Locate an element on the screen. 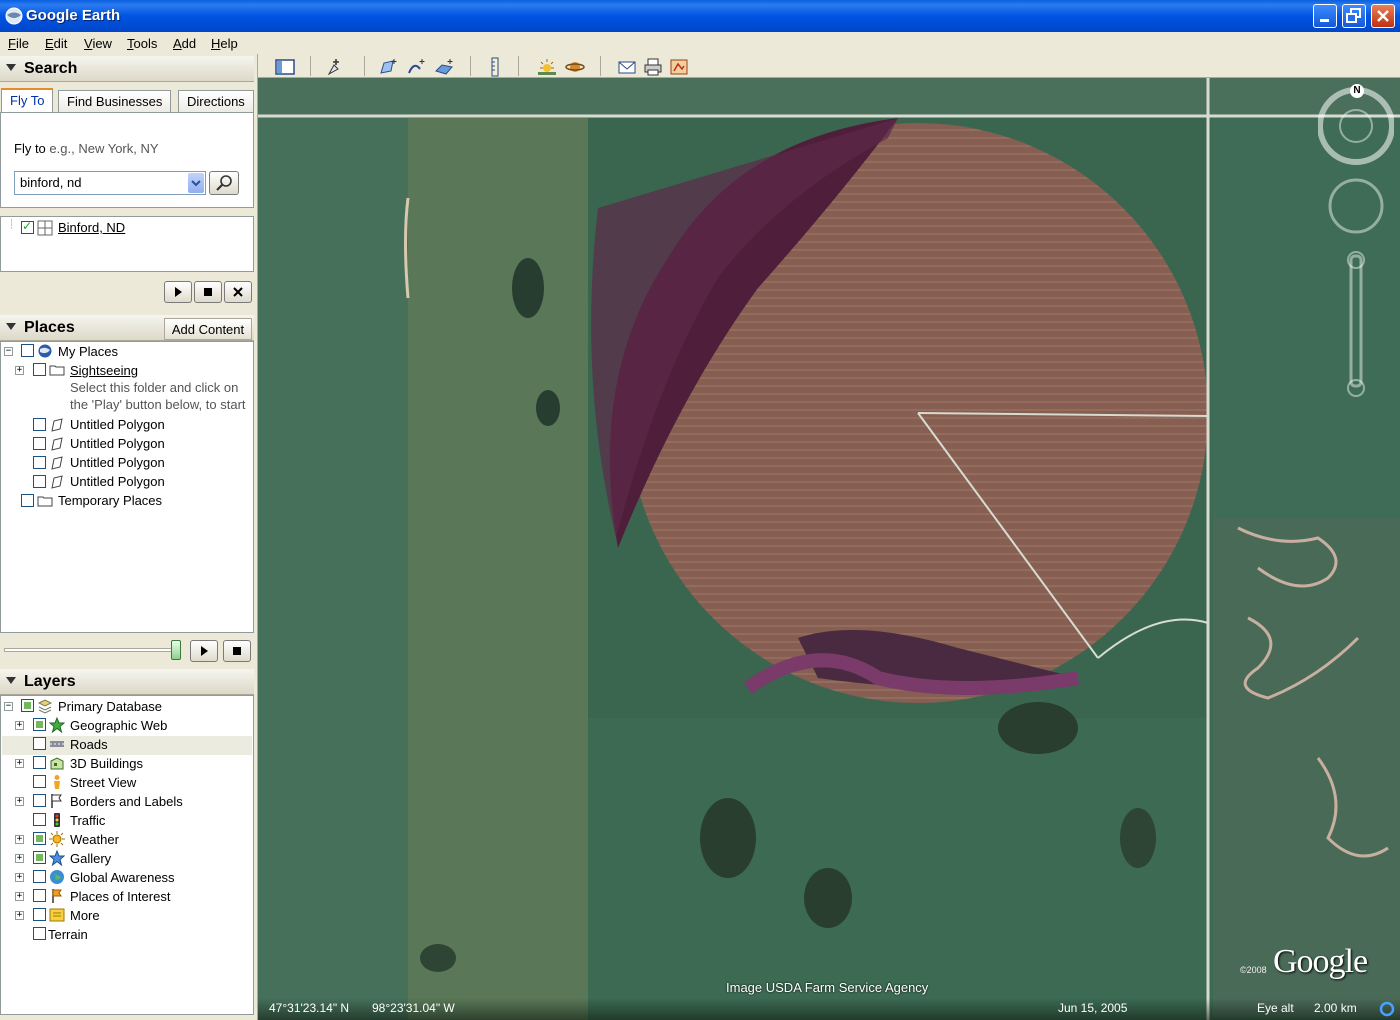 The width and height of the screenshot is (1400, 1020). places-play-button is located at coordinates (204, 651).